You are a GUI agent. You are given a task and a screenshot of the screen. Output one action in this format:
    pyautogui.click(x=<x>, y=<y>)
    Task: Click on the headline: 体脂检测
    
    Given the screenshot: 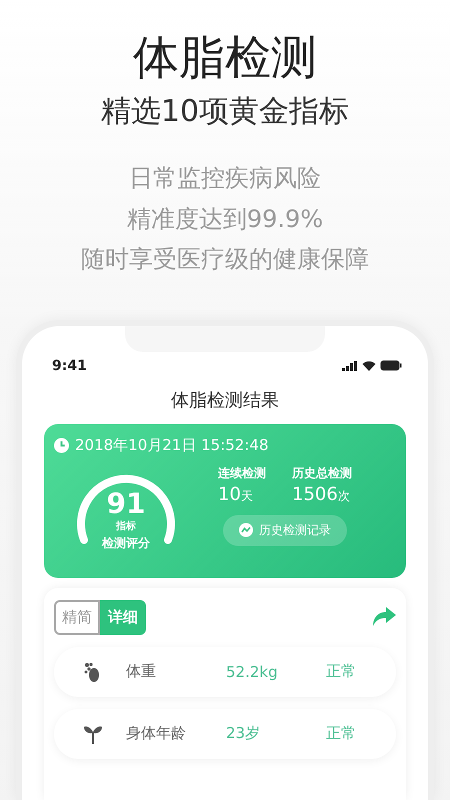 What is the action you would take?
    pyautogui.click(x=225, y=57)
    